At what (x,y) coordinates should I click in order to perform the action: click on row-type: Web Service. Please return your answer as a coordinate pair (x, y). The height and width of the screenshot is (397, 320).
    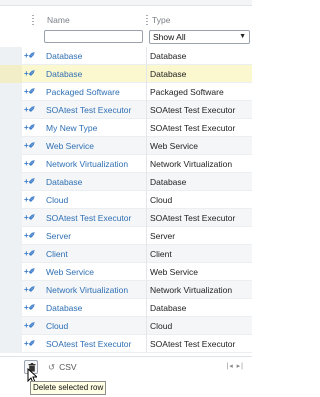
    Looking at the image, I should click on (174, 146).